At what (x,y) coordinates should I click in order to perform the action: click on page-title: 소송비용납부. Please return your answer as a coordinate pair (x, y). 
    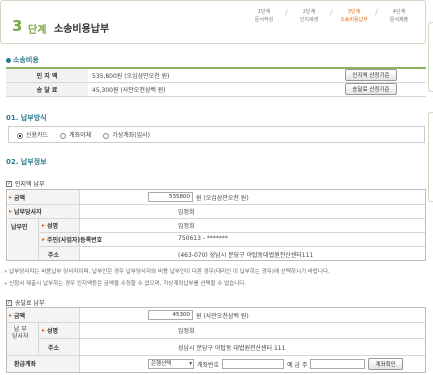
    Looking at the image, I should click on (82, 29).